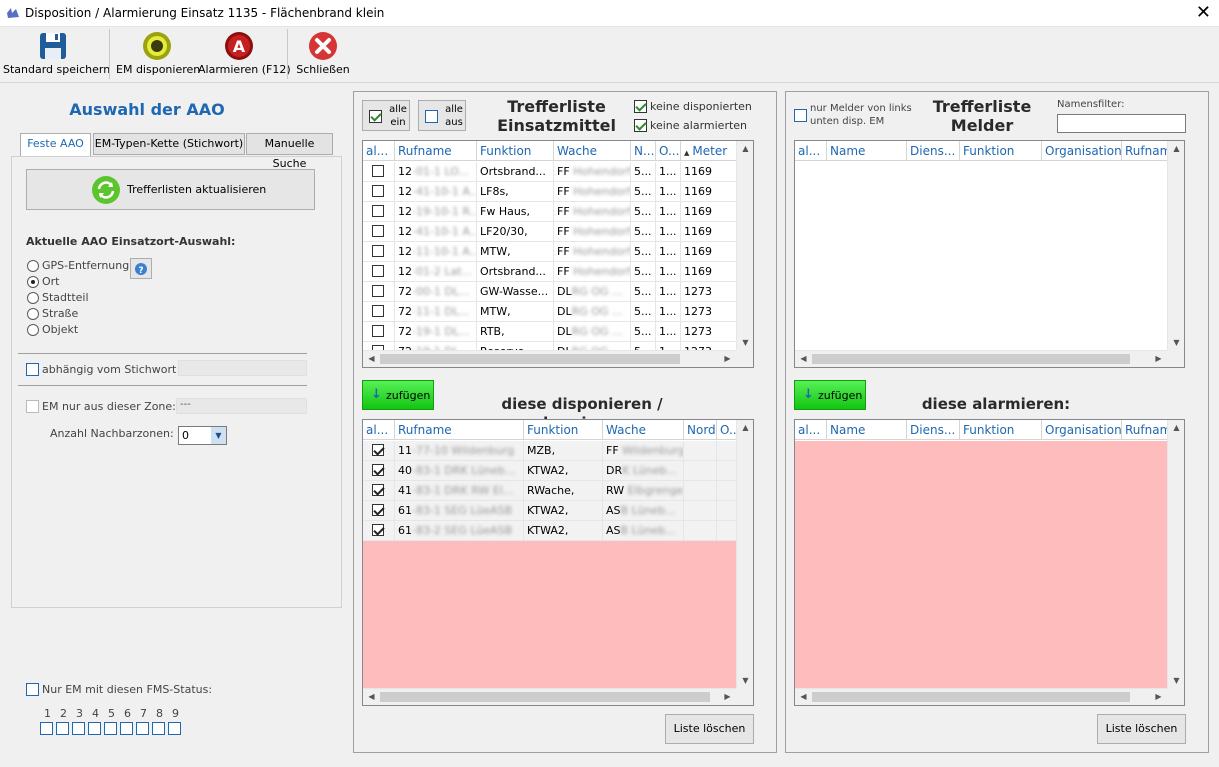  I want to click on fms-filter-checkbox, so click(32, 689).